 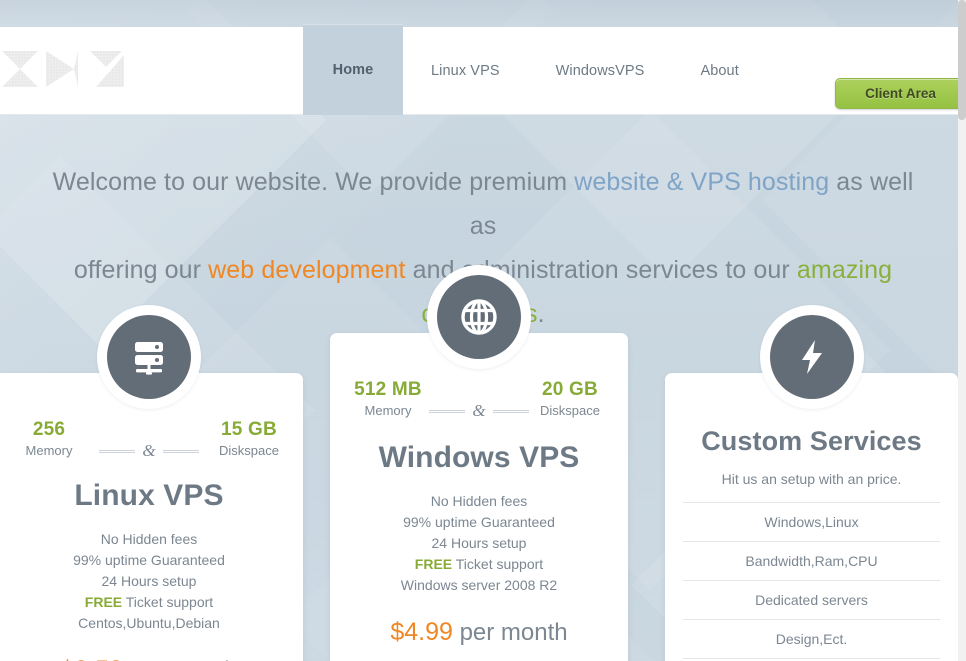 I want to click on top-strip, so click(x=483, y=13).